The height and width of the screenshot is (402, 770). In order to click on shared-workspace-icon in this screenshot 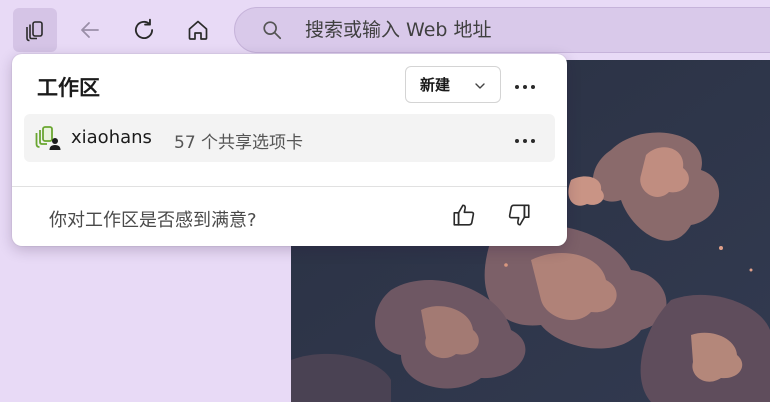, I will do `click(48, 138)`.